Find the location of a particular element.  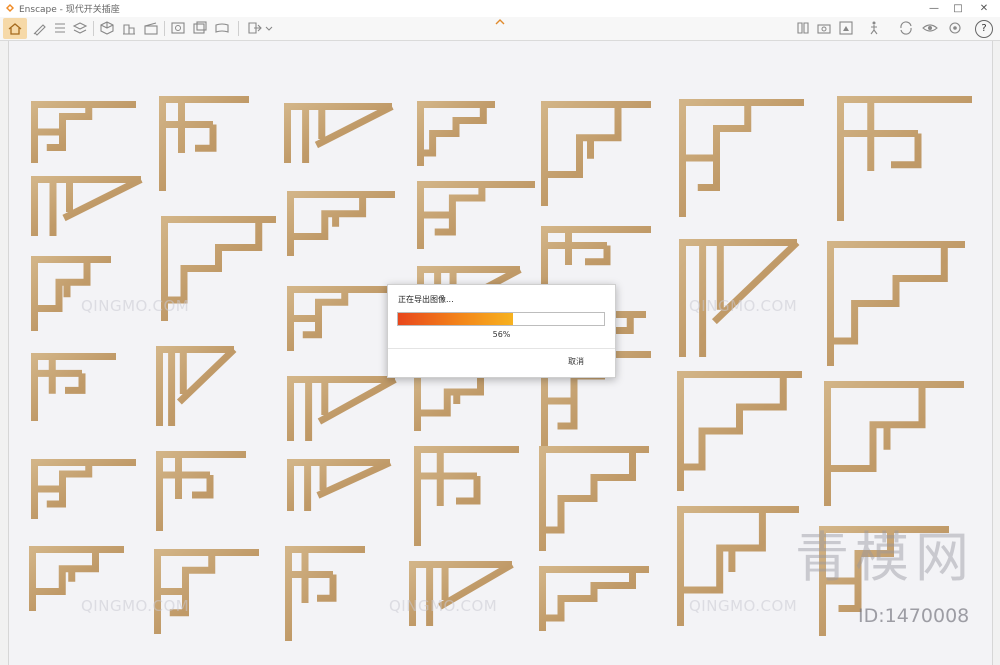

title-bar: Enscape - 现代开关插座 — □ ✕ is located at coordinates (500, 9).